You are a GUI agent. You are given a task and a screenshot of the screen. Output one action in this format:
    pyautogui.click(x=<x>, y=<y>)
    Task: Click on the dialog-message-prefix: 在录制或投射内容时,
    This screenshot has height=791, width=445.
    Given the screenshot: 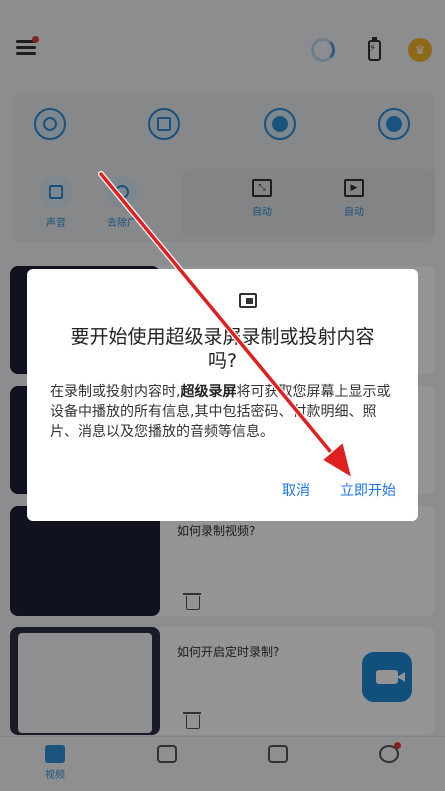 What is the action you would take?
    pyautogui.click(x=115, y=392)
    